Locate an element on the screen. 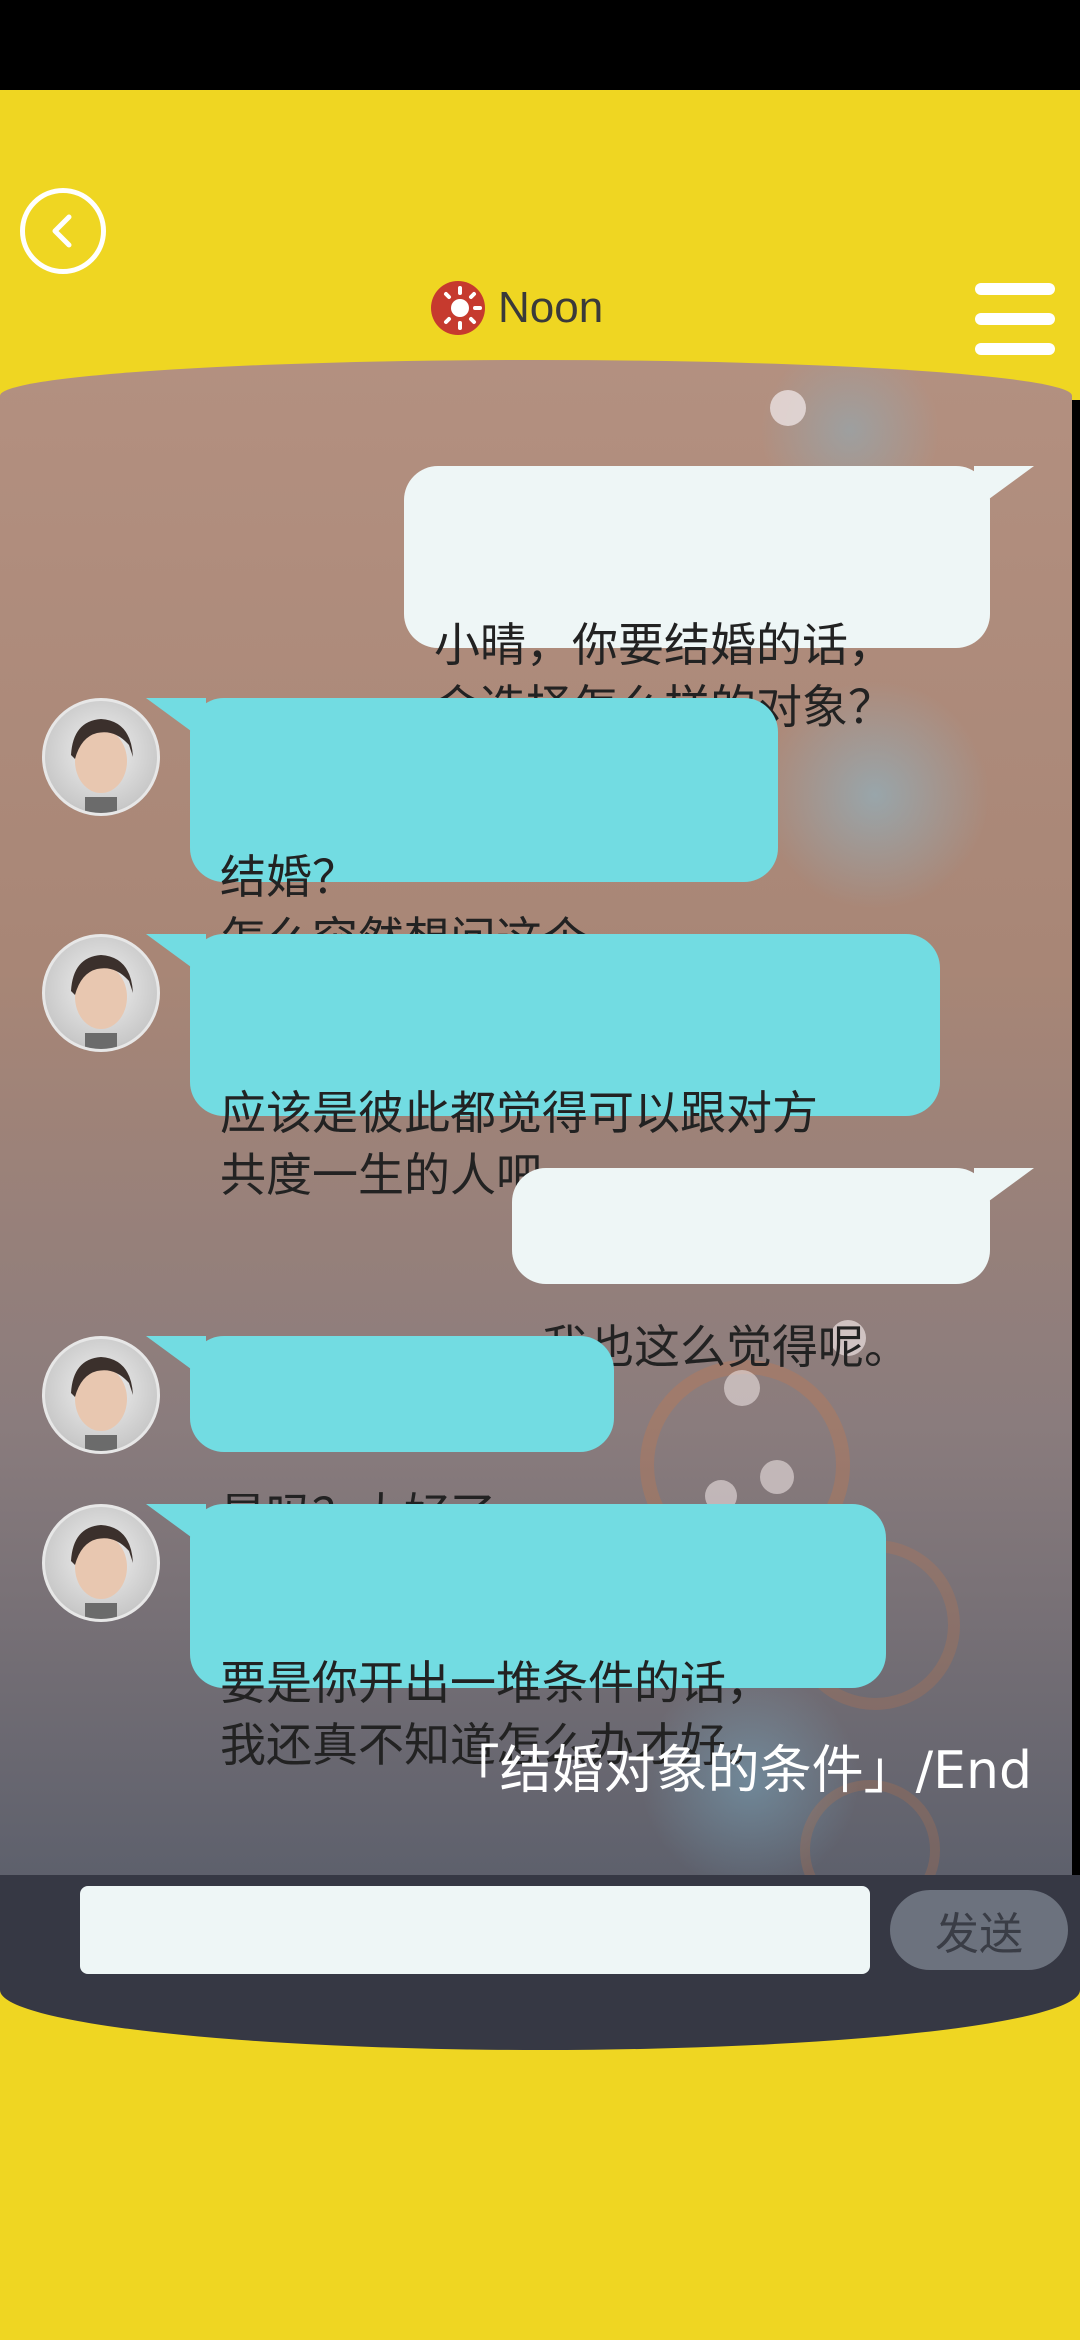 This screenshot has width=1080, height=2340. back-chevron-icon is located at coordinates (62, 231).